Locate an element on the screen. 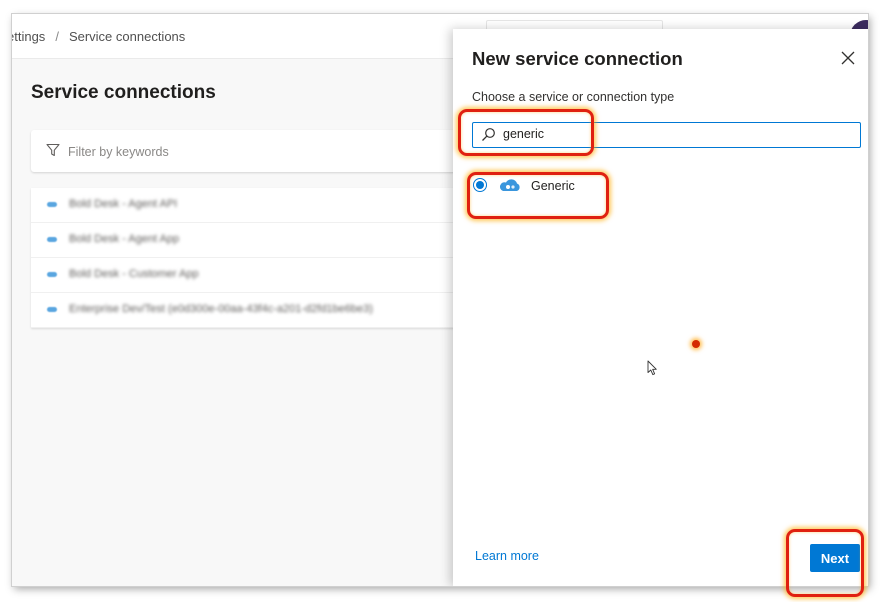 This screenshot has height=602, width=880. list-item: Bold Desk - Customer App is located at coordinates (251, 275).